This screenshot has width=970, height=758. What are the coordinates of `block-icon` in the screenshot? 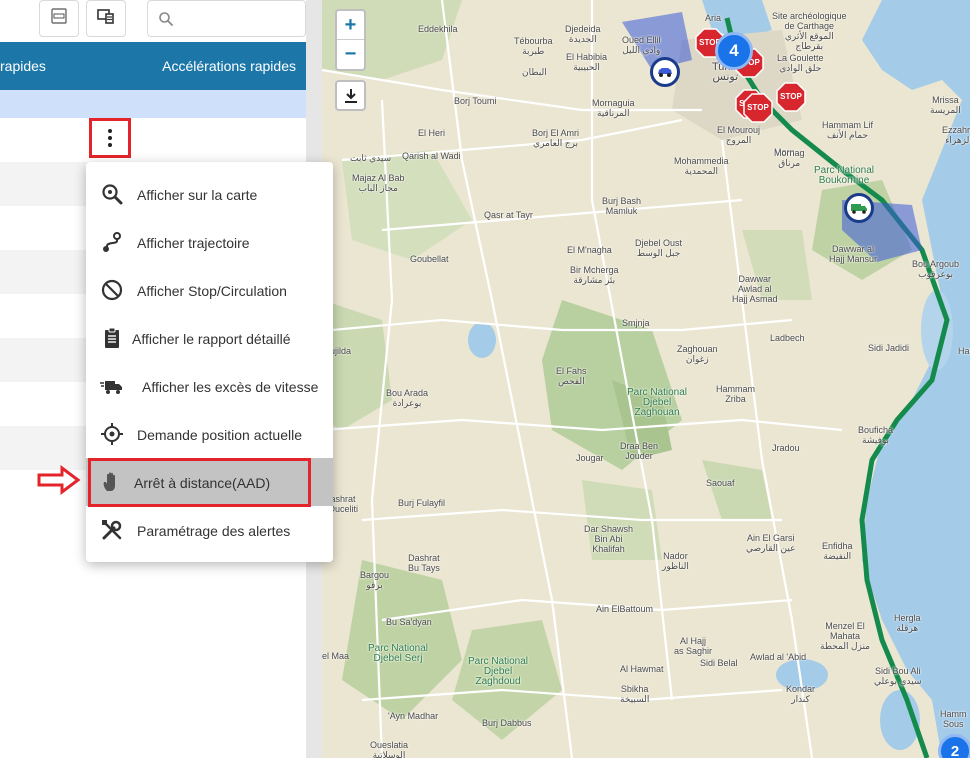 It's located at (112, 290).